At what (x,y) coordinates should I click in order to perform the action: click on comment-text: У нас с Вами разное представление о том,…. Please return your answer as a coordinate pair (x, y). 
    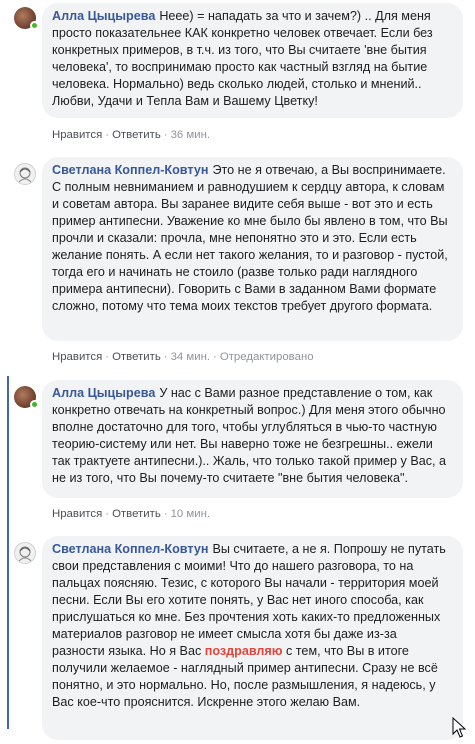
    Looking at the image, I should click on (249, 435).